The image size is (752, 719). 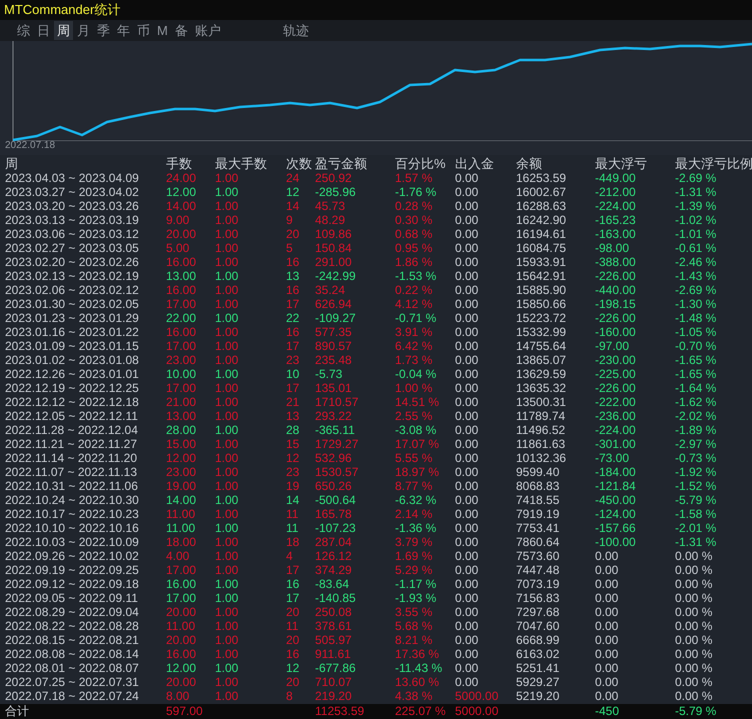 What do you see at coordinates (416, 430) in the screenshot?
I see `table-cell-text: -3.08 %` at bounding box center [416, 430].